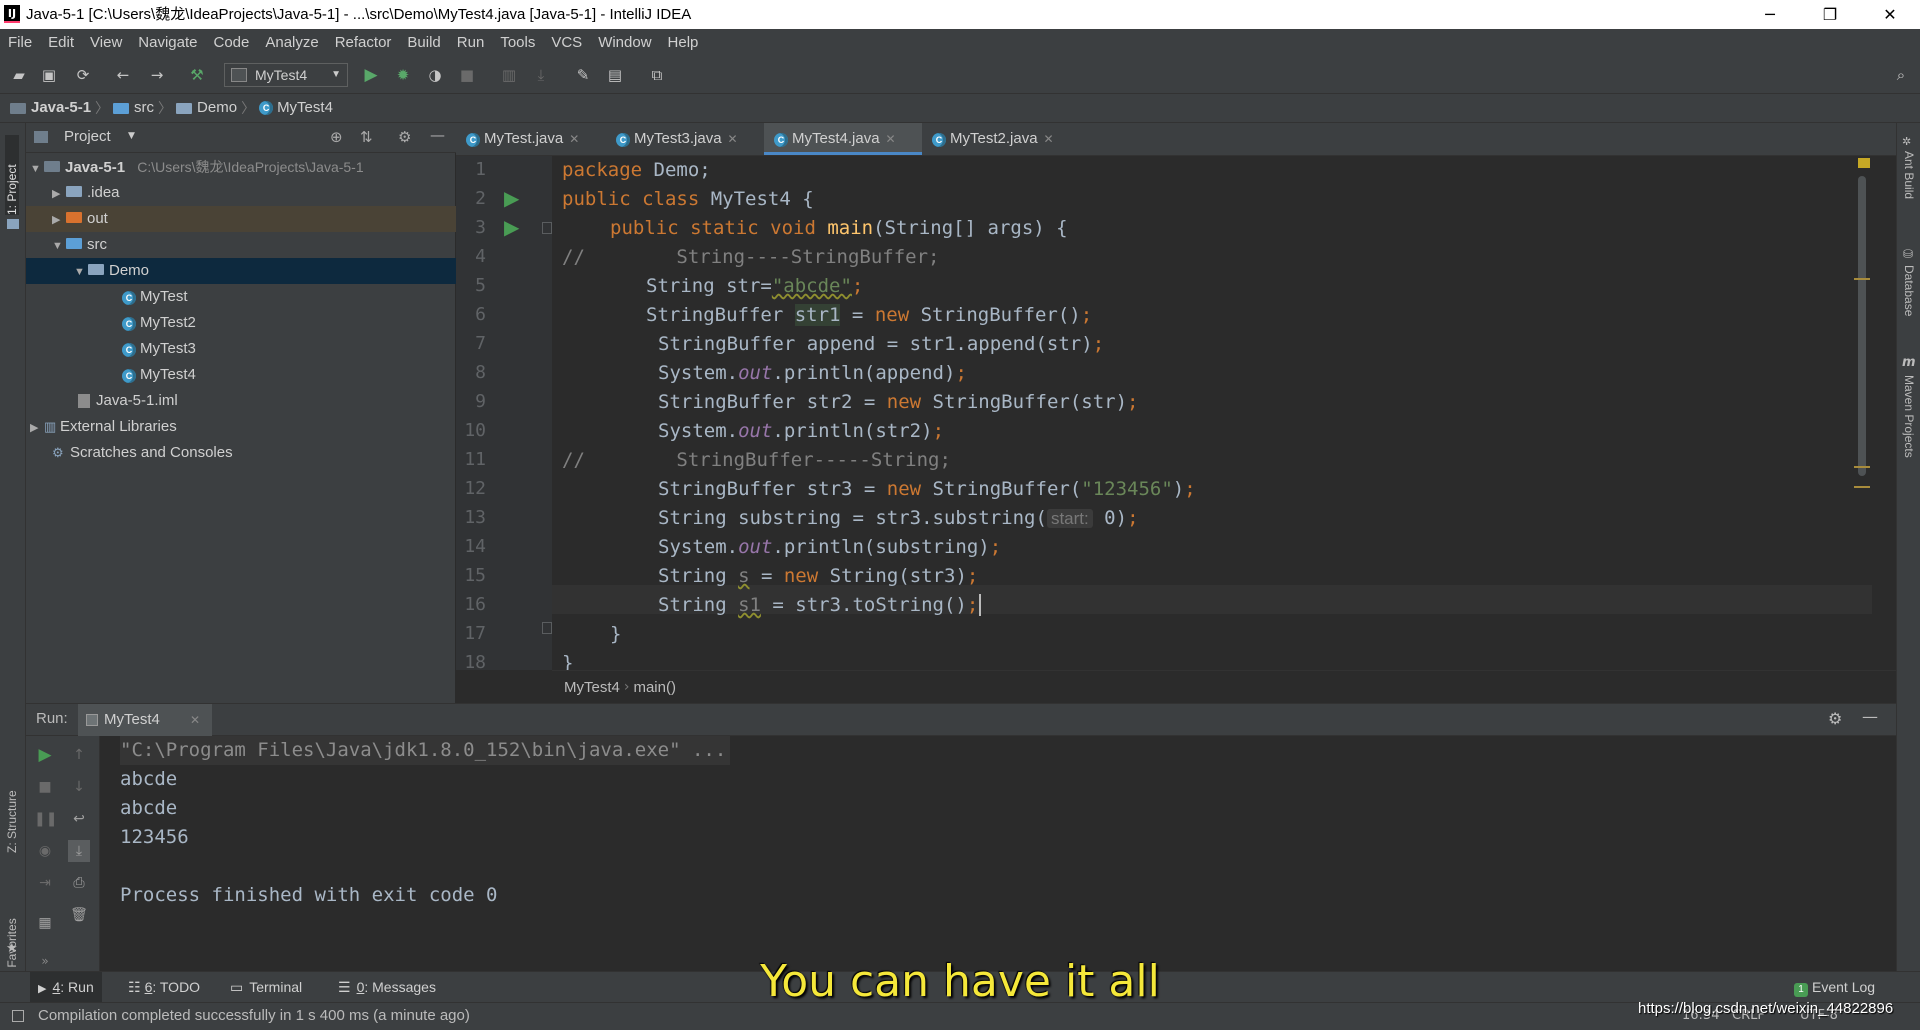  I want to click on tool-window-maven: Maven Projects, so click(1909, 416).